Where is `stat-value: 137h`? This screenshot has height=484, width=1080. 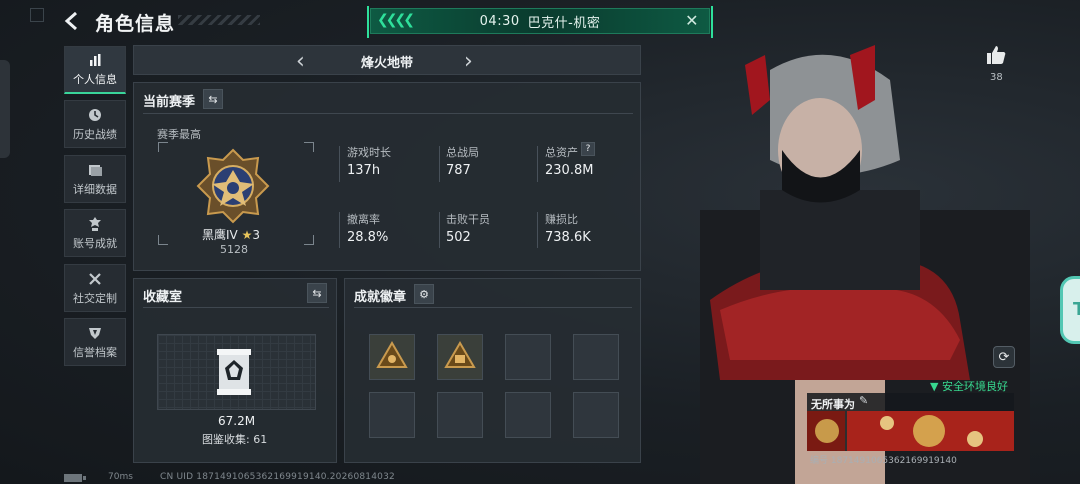
stat-value: 137h is located at coordinates (364, 170).